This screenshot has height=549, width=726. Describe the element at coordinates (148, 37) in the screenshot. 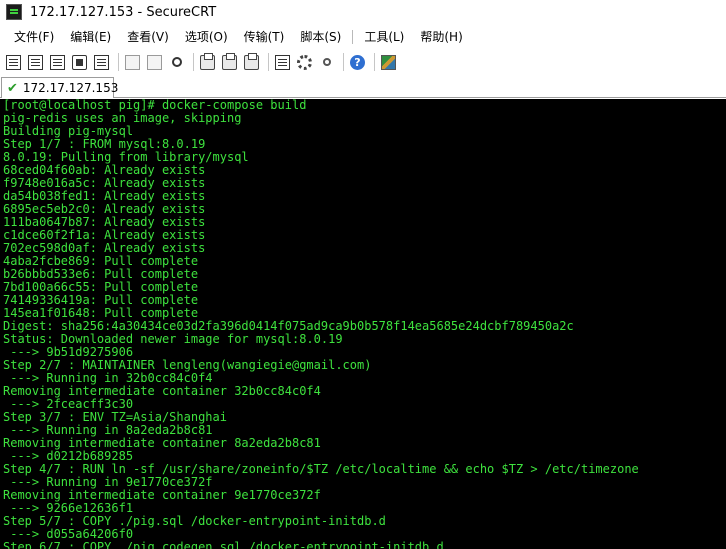

I see `menu-view: 查看(V)` at that location.